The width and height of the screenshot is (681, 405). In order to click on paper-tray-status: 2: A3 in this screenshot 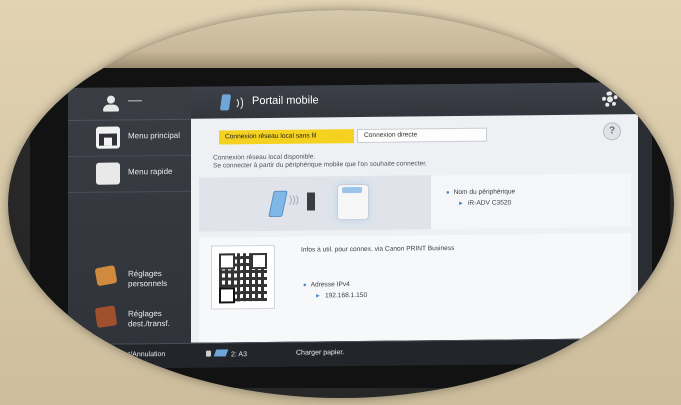, I will do `click(226, 353)`.